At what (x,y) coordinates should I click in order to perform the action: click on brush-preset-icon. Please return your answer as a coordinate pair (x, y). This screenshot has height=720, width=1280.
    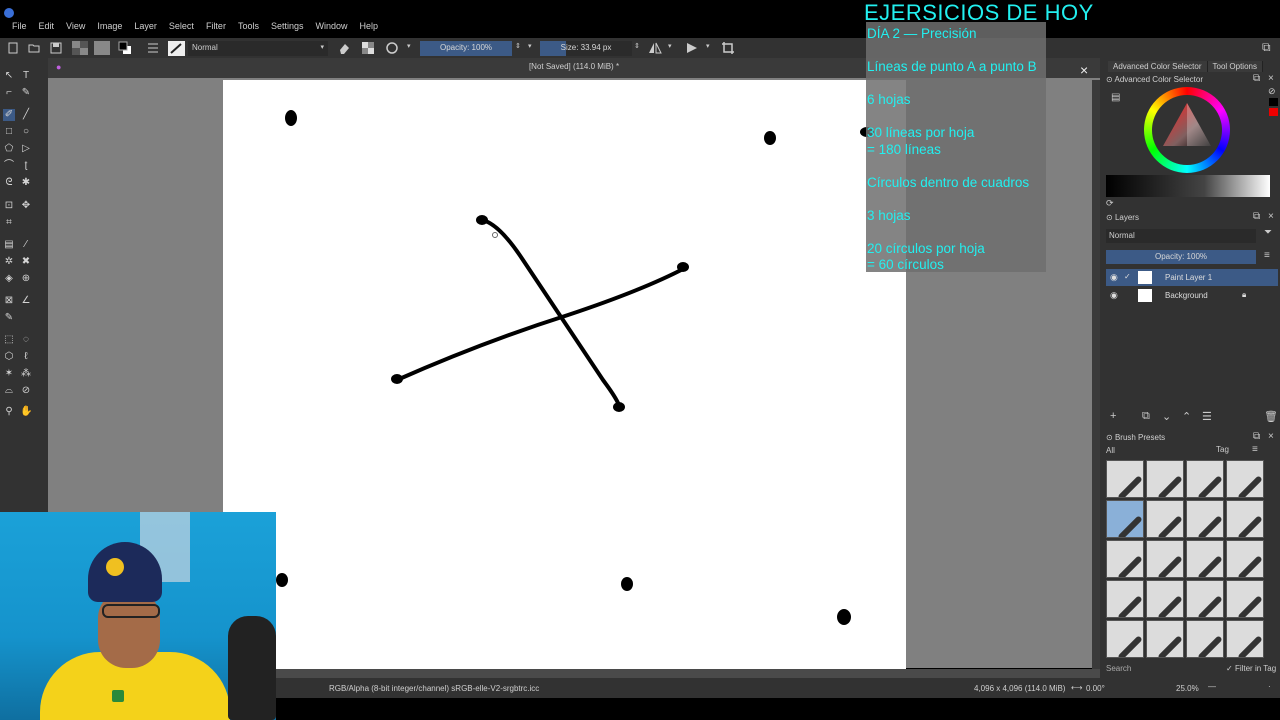
    Looking at the image, I should click on (176, 48).